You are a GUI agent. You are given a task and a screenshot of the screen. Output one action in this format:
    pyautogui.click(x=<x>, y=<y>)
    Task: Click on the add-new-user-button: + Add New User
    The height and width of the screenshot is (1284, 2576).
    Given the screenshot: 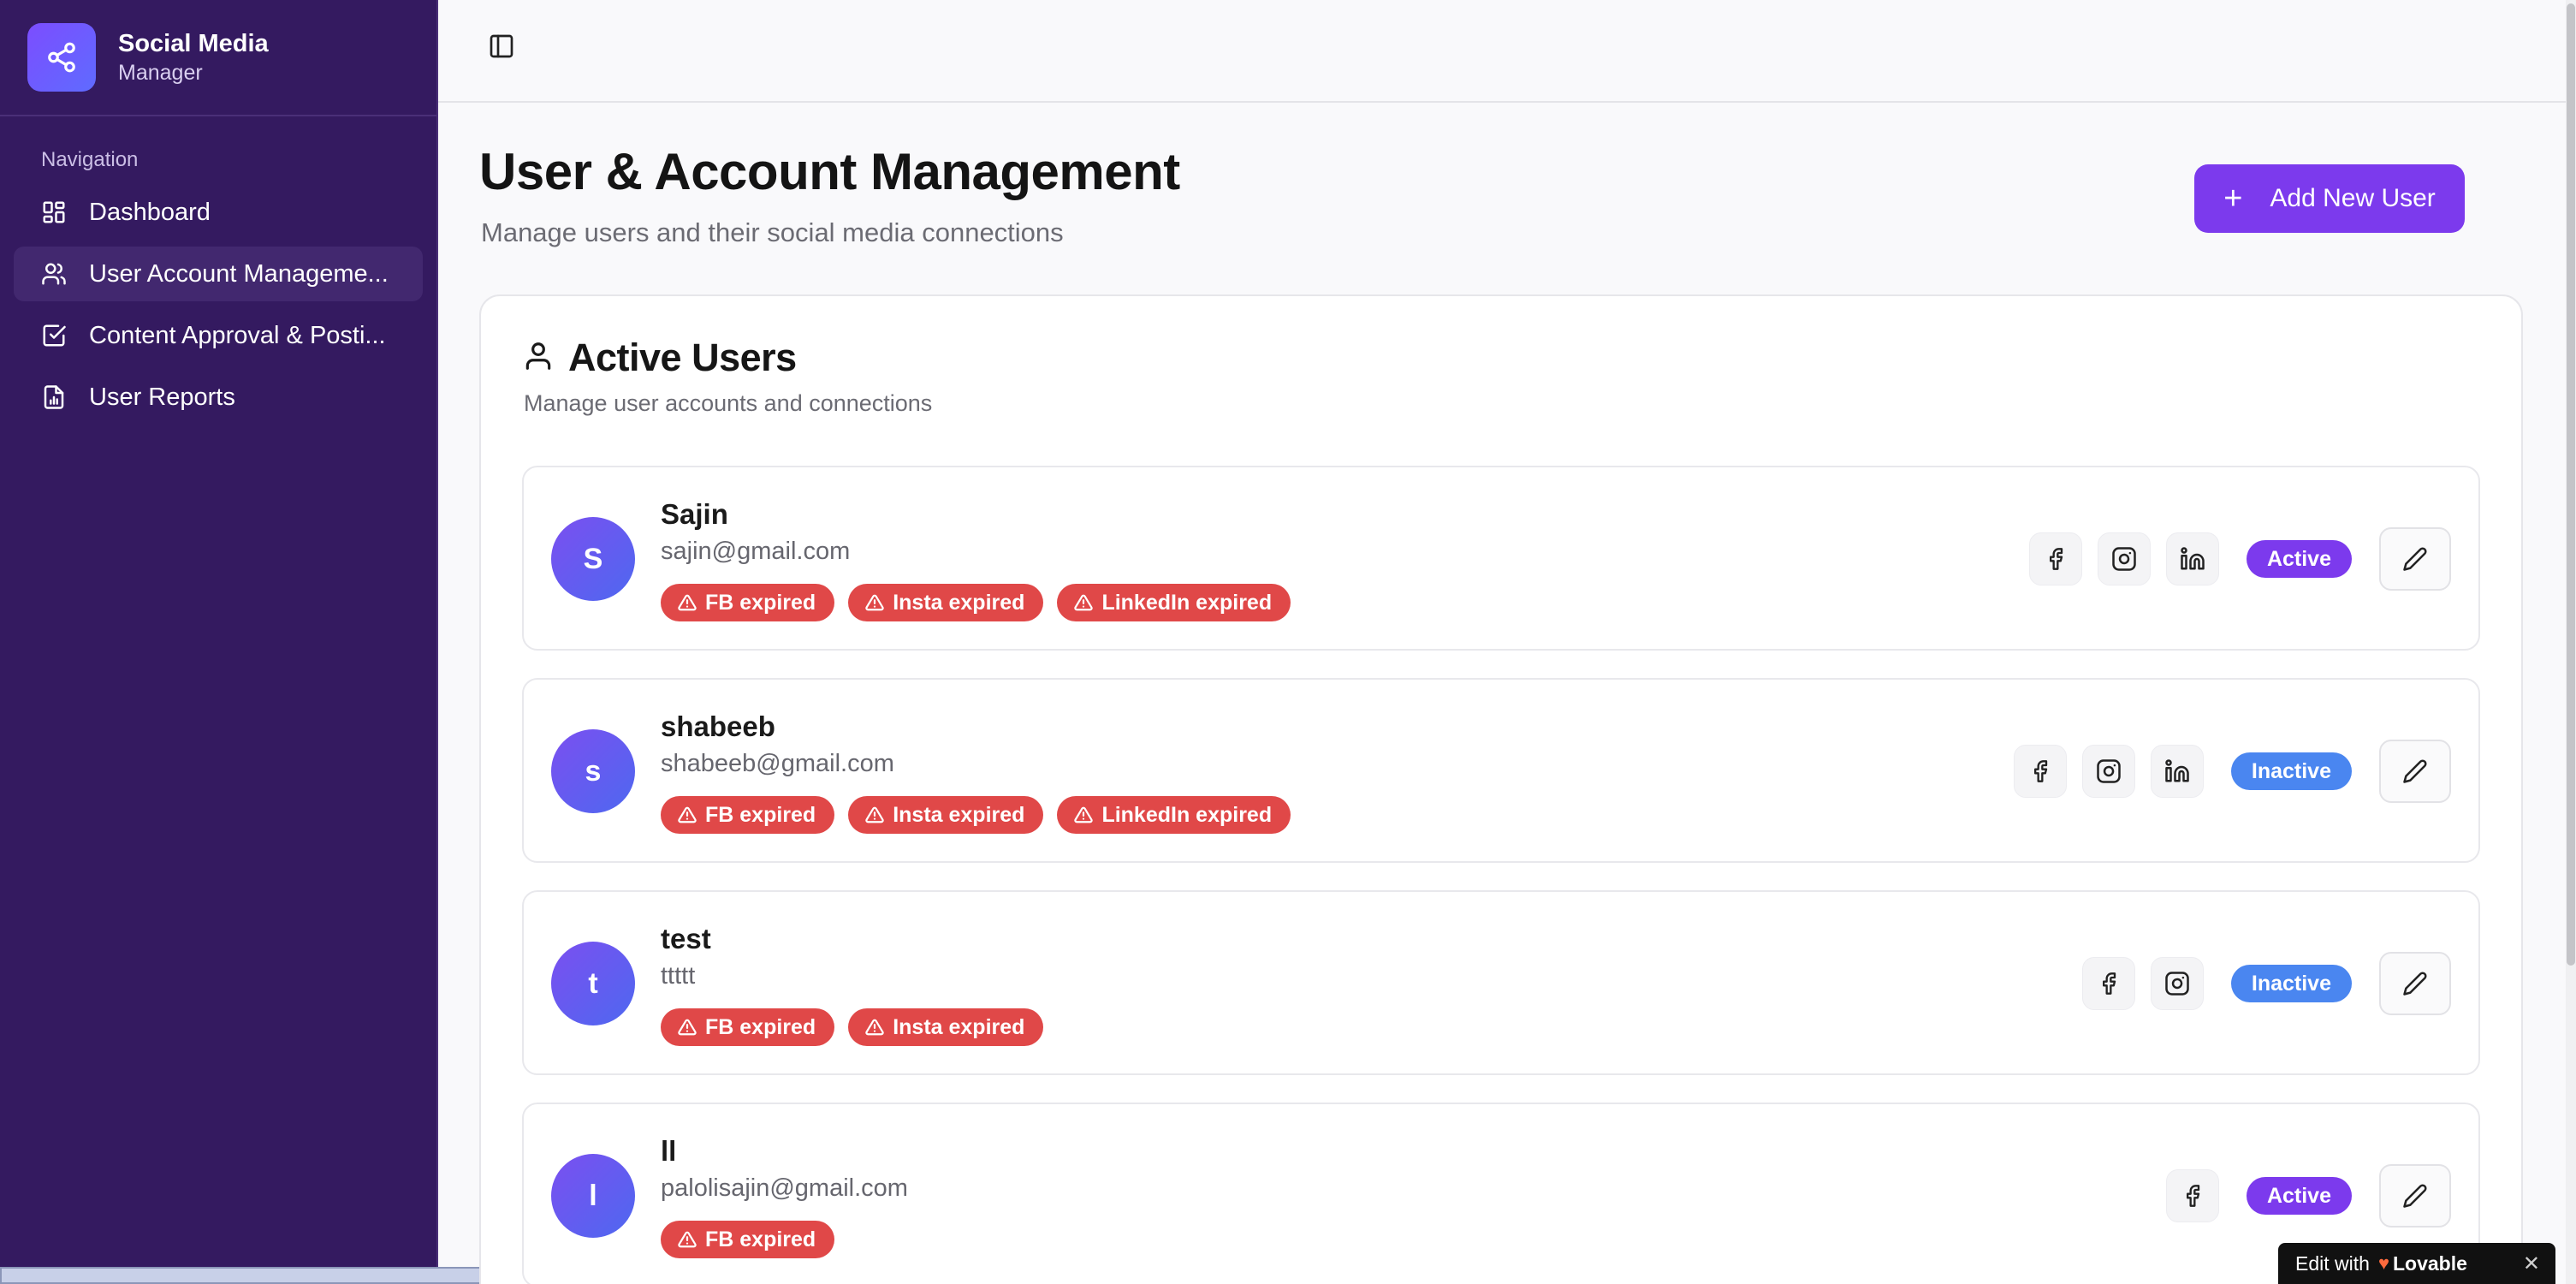 What is the action you would take?
    pyautogui.click(x=2329, y=198)
    